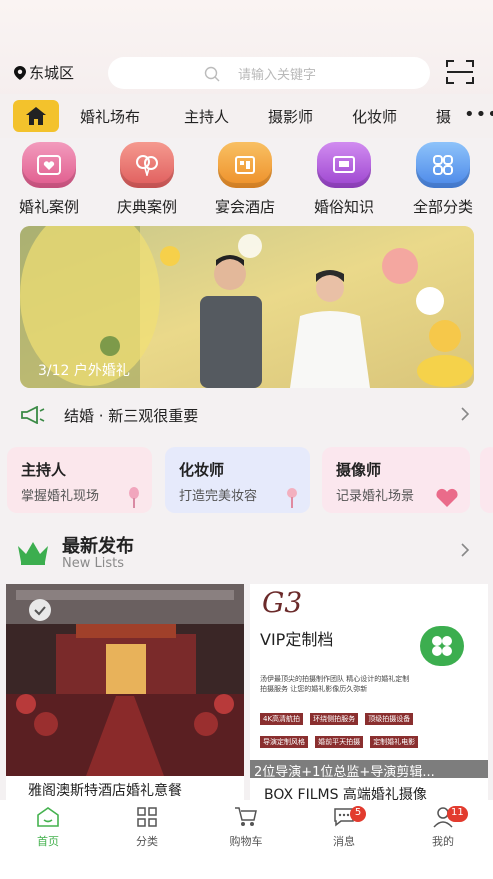 This screenshot has height=879, width=493. I want to click on tab-home: 首页, so click(48, 827).